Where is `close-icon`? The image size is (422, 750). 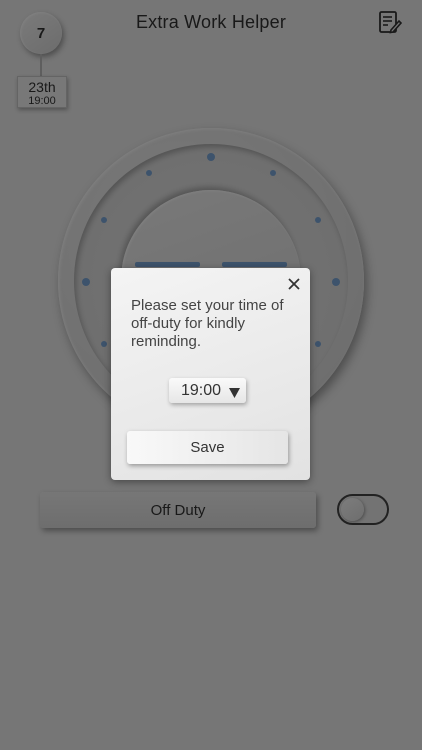
close-icon is located at coordinates (294, 284).